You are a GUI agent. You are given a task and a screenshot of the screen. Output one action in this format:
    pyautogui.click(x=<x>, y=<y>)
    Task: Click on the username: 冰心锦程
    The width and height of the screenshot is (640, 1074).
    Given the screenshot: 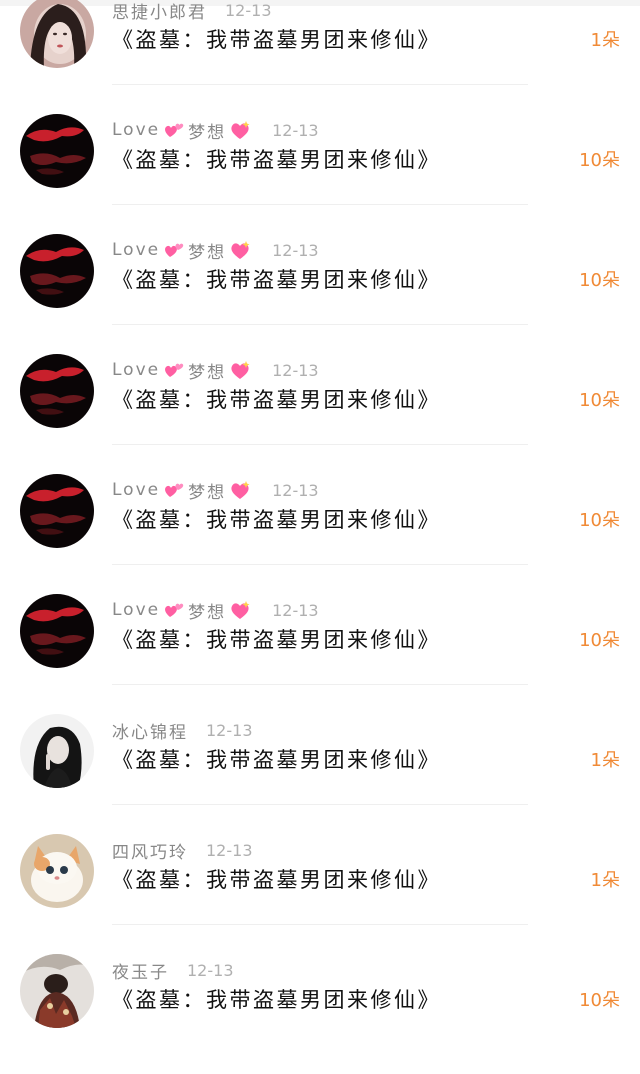 What is the action you would take?
    pyautogui.click(x=150, y=730)
    